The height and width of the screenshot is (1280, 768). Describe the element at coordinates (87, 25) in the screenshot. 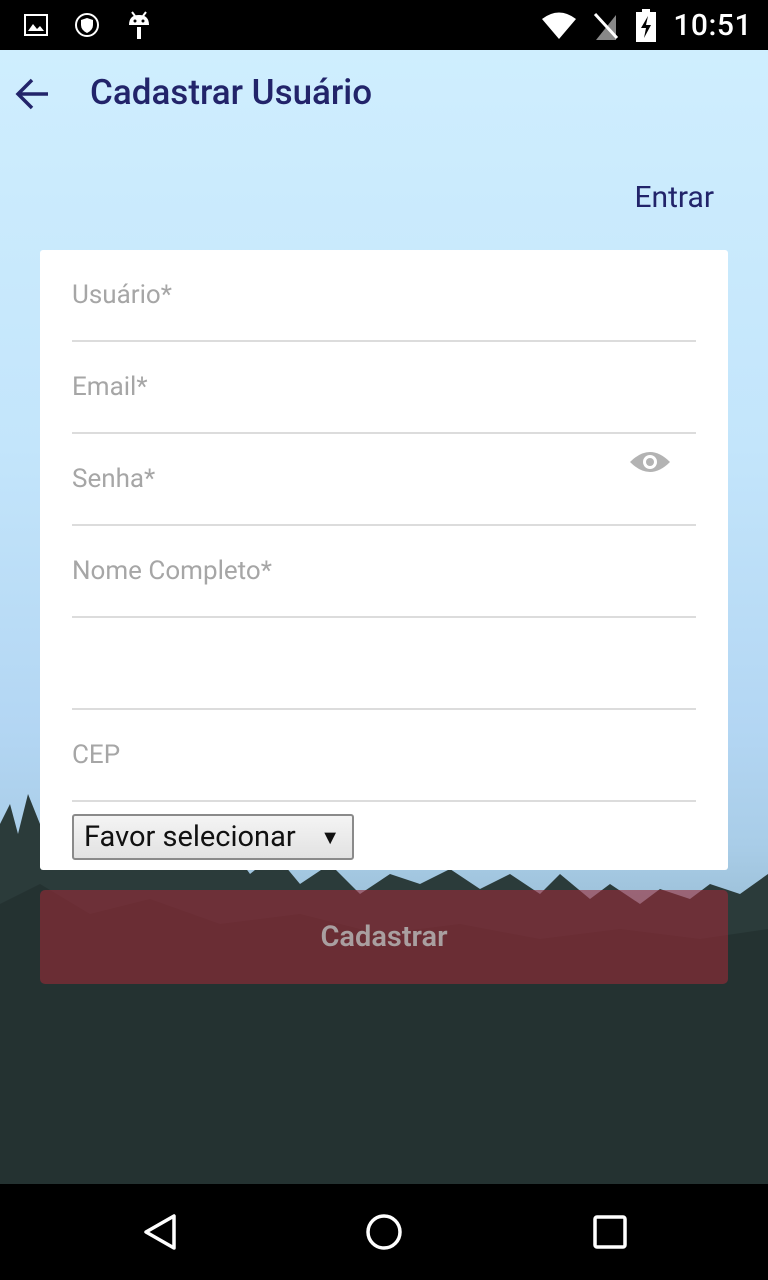

I see `shield-icon` at that location.